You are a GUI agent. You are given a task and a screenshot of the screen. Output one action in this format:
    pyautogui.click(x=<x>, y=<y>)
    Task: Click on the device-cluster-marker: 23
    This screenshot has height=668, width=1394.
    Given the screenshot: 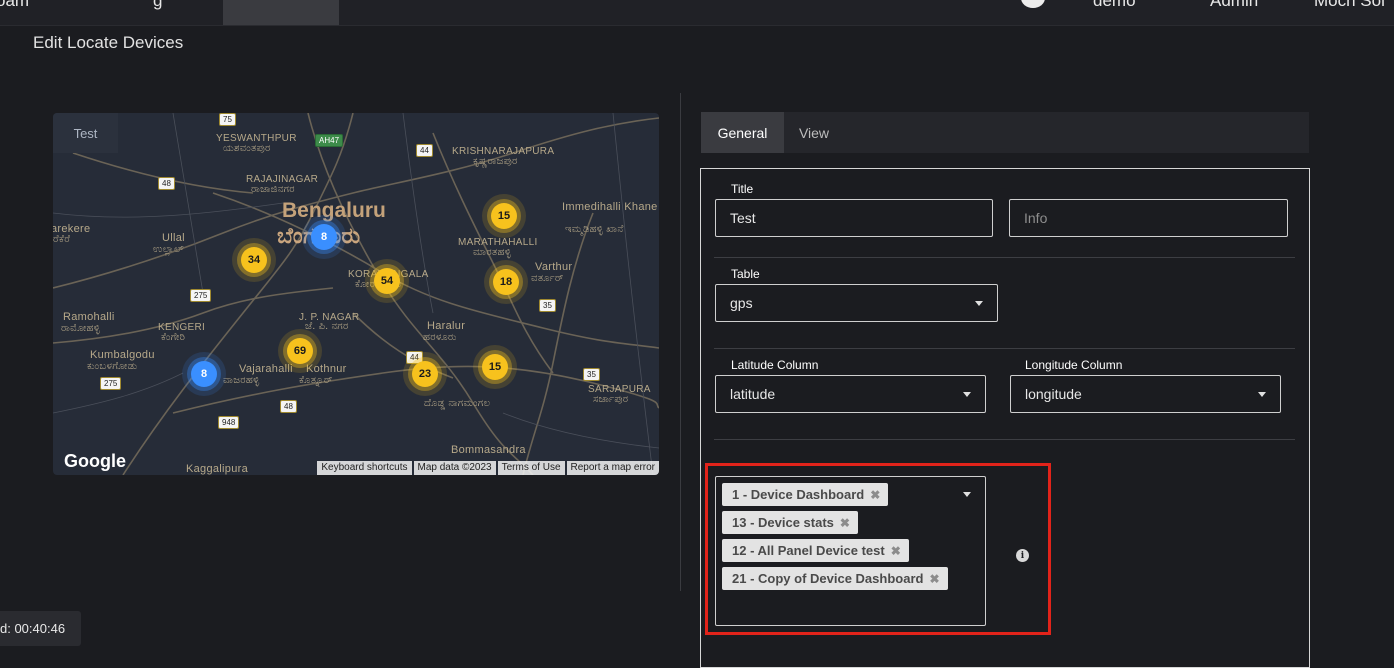 What is the action you would take?
    pyautogui.click(x=425, y=374)
    